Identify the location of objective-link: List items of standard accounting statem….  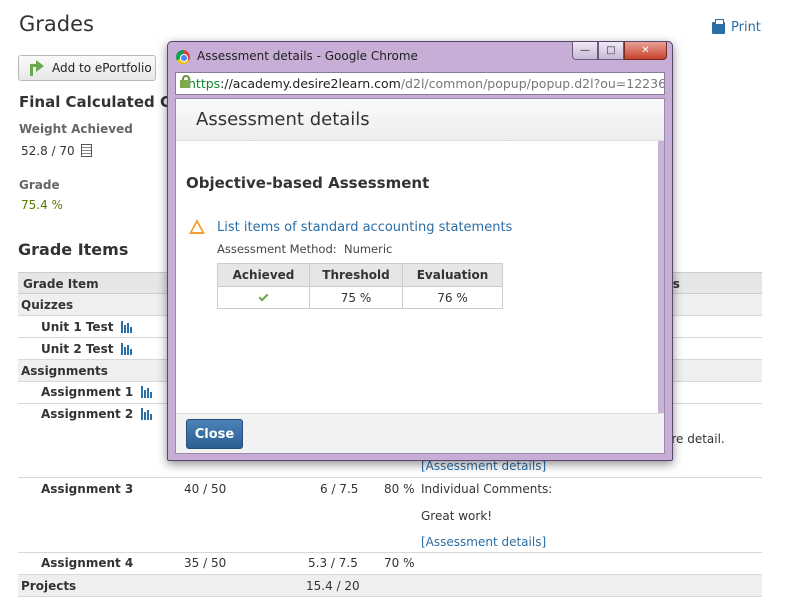
(364, 227).